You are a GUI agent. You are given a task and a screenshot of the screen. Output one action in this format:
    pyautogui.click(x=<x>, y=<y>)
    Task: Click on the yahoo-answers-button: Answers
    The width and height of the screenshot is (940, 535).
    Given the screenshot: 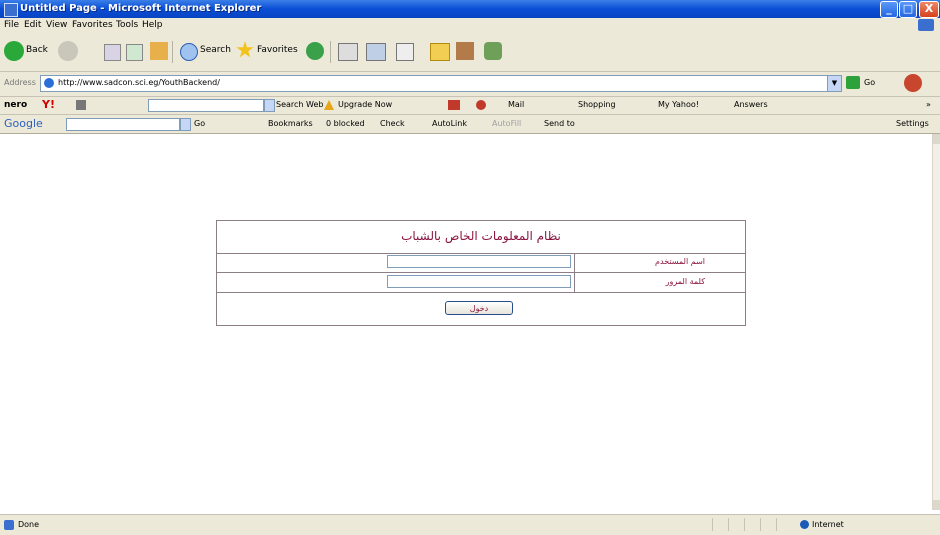 What is the action you would take?
    pyautogui.click(x=751, y=104)
    